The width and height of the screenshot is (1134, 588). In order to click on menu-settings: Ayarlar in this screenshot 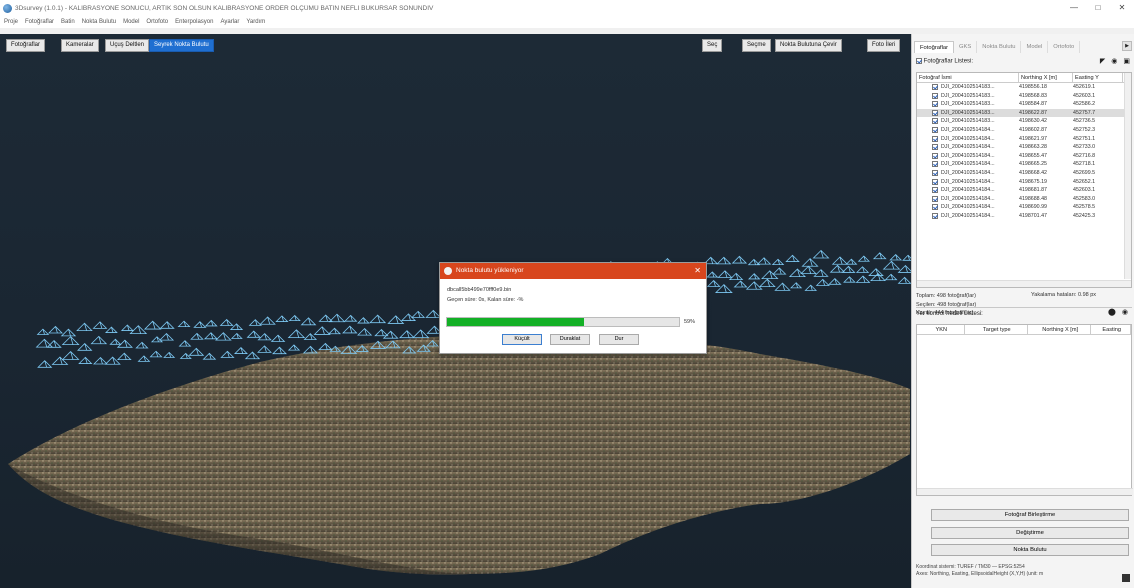, I will do `click(229, 22)`.